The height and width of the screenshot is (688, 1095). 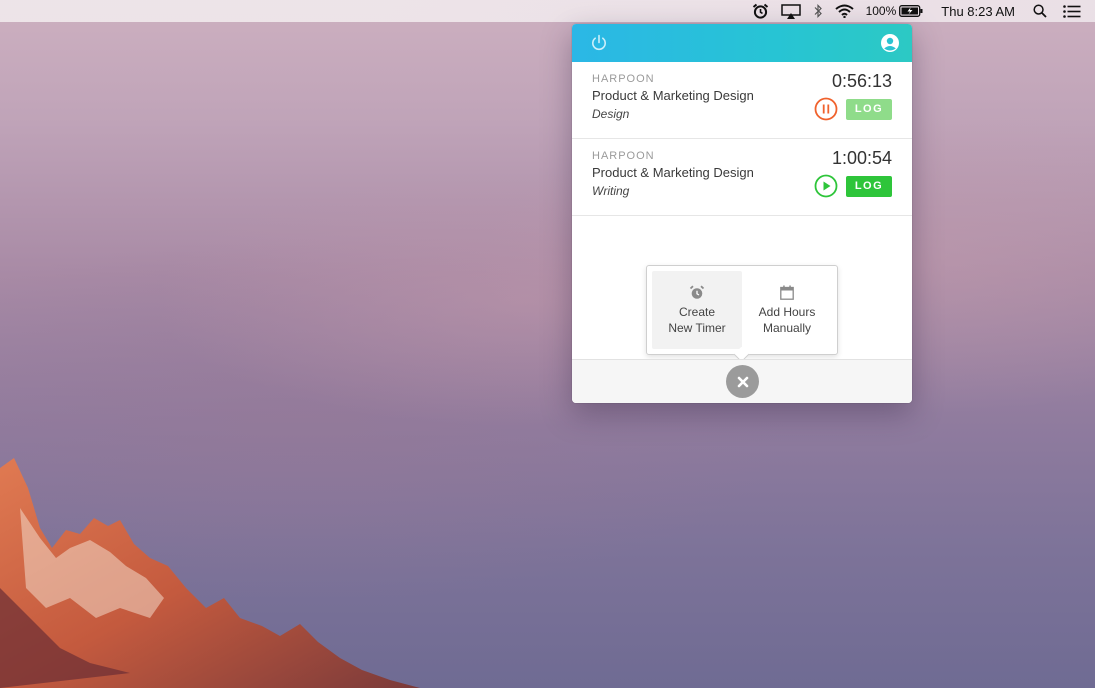 I want to click on calendar-icon, so click(x=787, y=292).